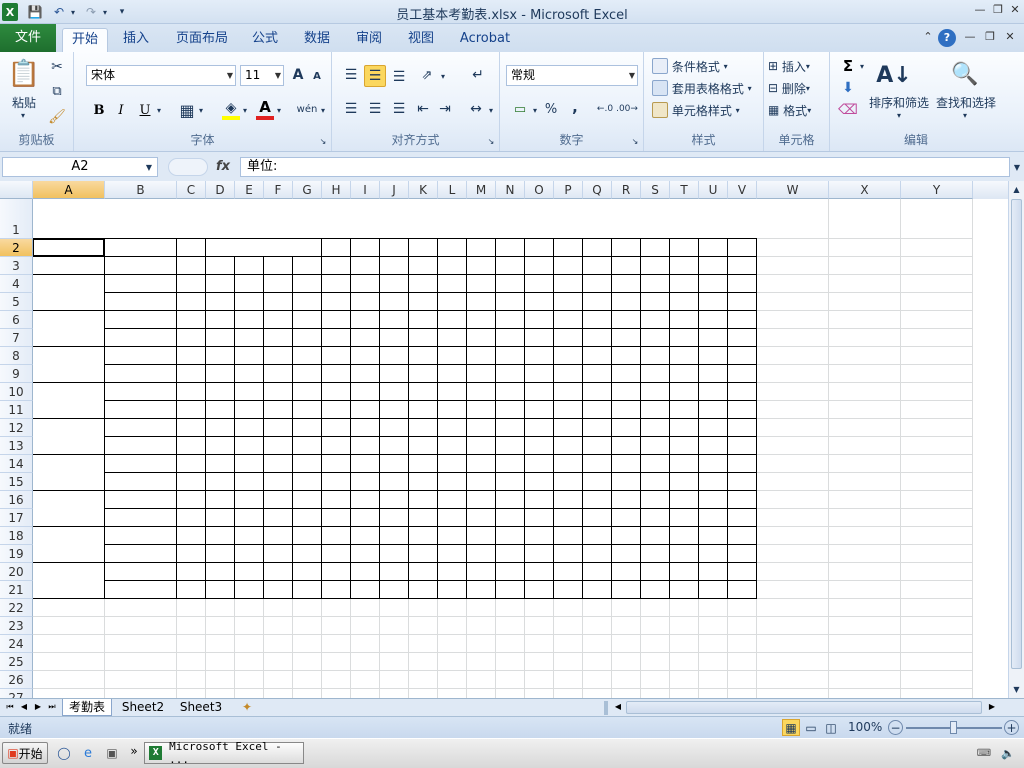 This screenshot has width=1024, height=768. What do you see at coordinates (421, 40) in the screenshot?
I see `tab-view: 视图` at bounding box center [421, 40].